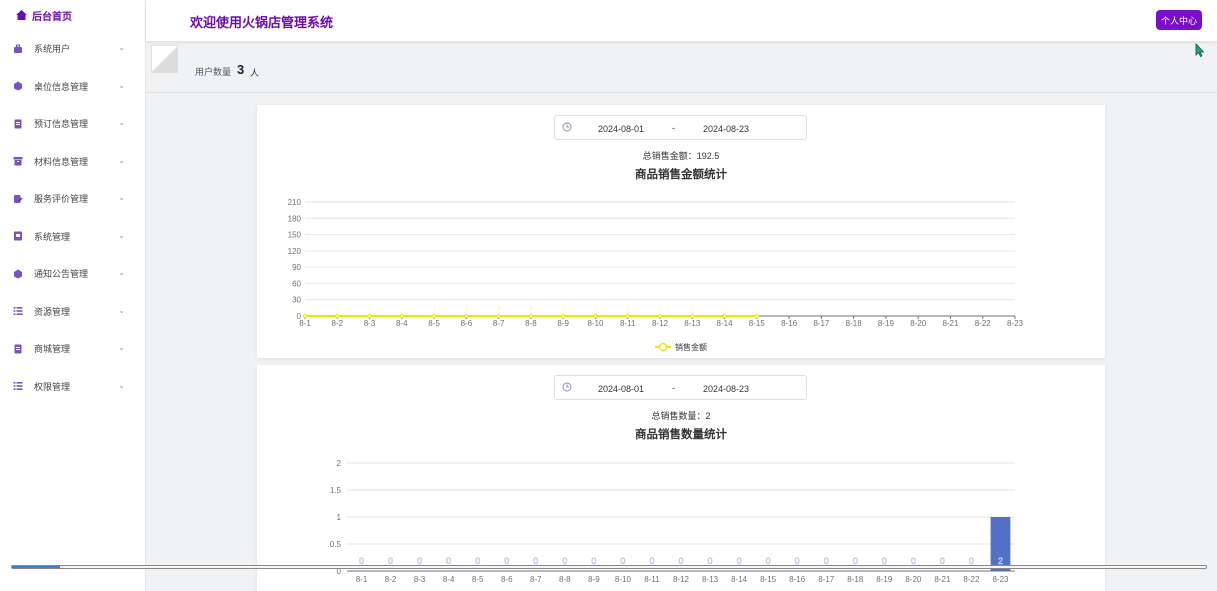 This screenshot has width=1217, height=591. Describe the element at coordinates (768, 579) in the screenshot. I see `x-tick-label: 8-15` at that location.